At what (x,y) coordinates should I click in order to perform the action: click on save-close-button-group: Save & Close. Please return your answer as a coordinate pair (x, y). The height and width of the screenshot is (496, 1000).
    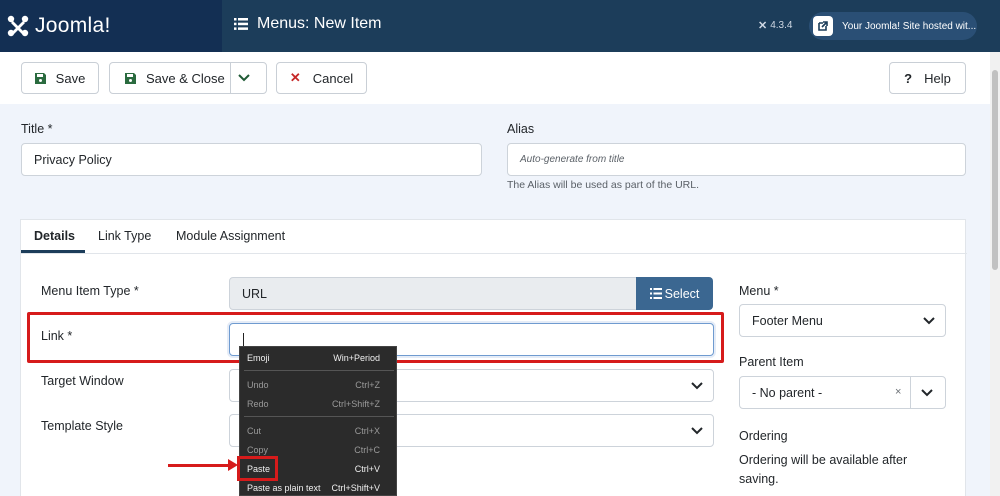
    Looking at the image, I should click on (188, 78).